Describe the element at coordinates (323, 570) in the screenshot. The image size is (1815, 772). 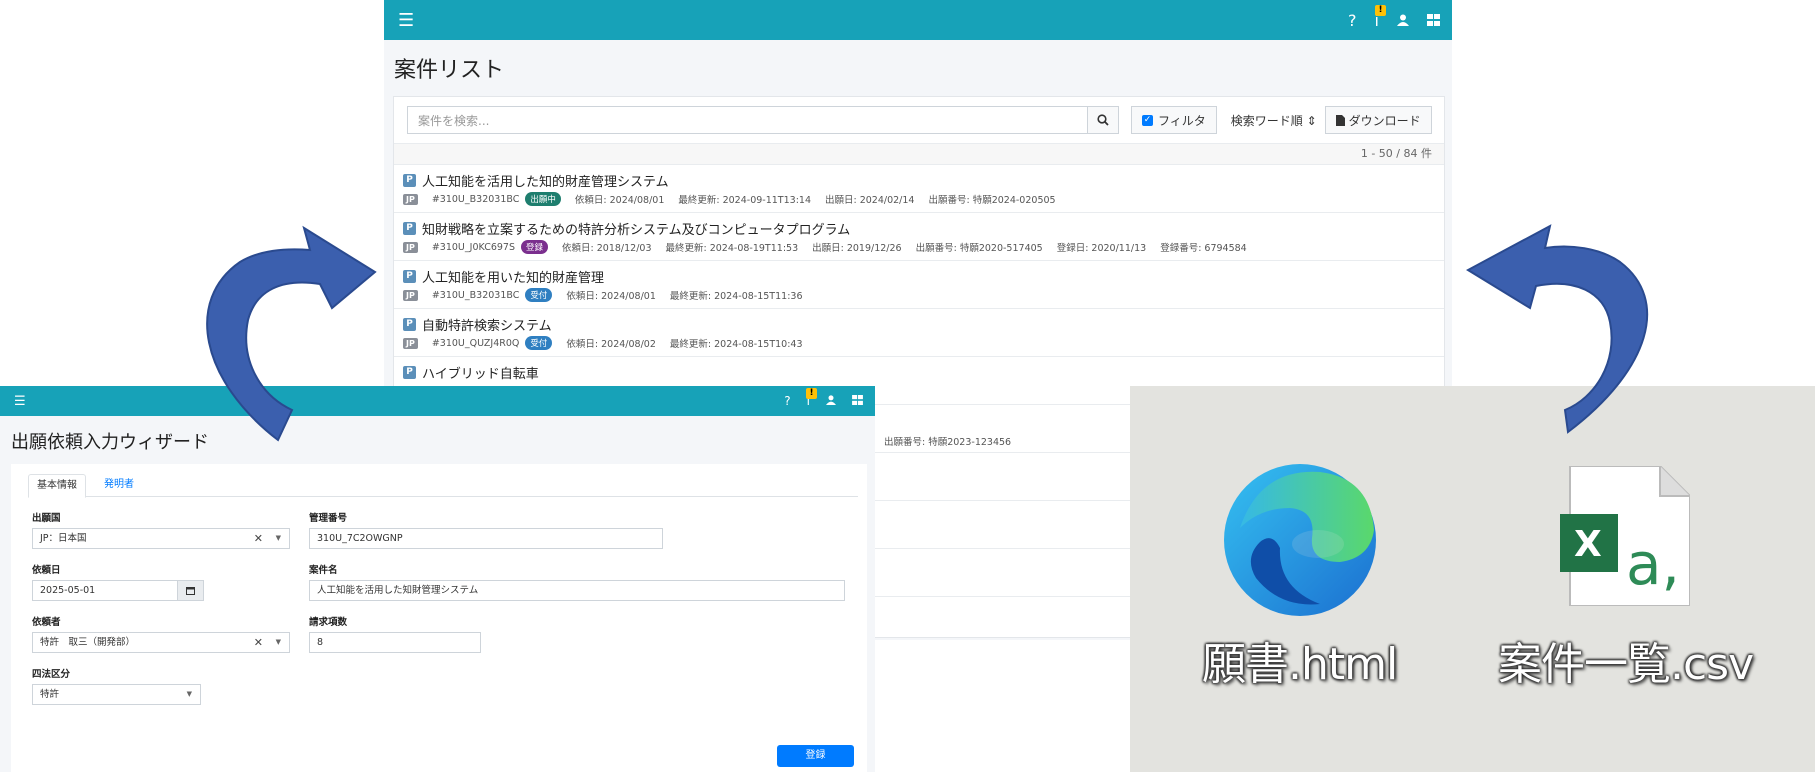
I see `case-name-label: 案件名` at that location.